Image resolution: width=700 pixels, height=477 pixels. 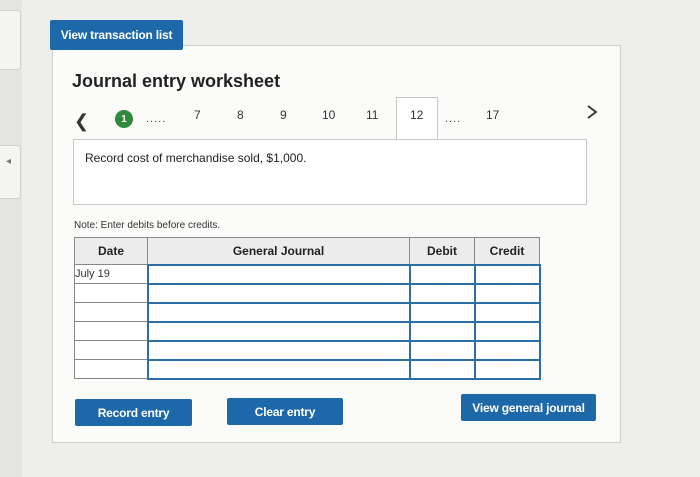 I want to click on credit-column-header: Credit, so click(x=507, y=251).